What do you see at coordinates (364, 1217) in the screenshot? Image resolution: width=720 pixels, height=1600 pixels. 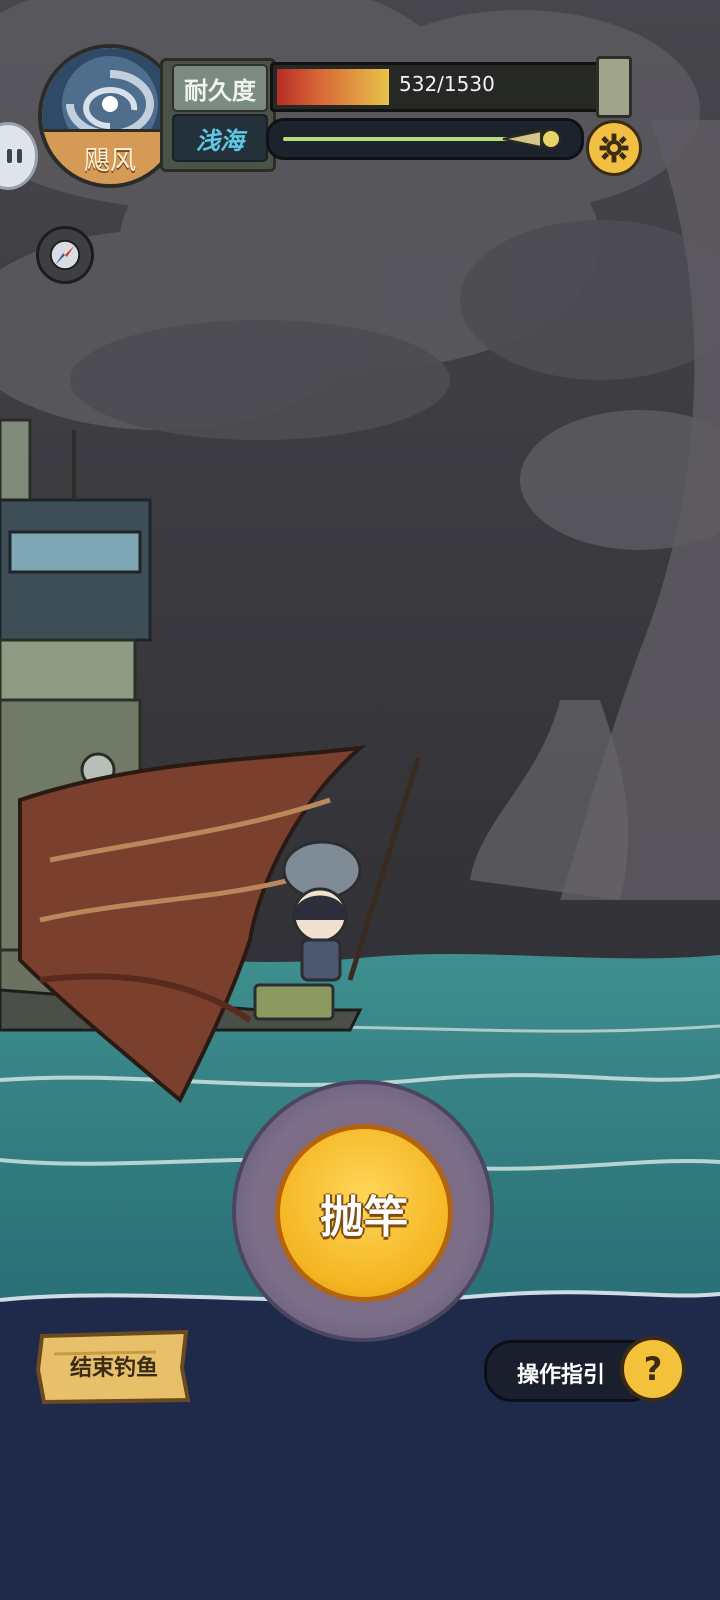 I see `cast-button-label: 抛竿` at bounding box center [364, 1217].